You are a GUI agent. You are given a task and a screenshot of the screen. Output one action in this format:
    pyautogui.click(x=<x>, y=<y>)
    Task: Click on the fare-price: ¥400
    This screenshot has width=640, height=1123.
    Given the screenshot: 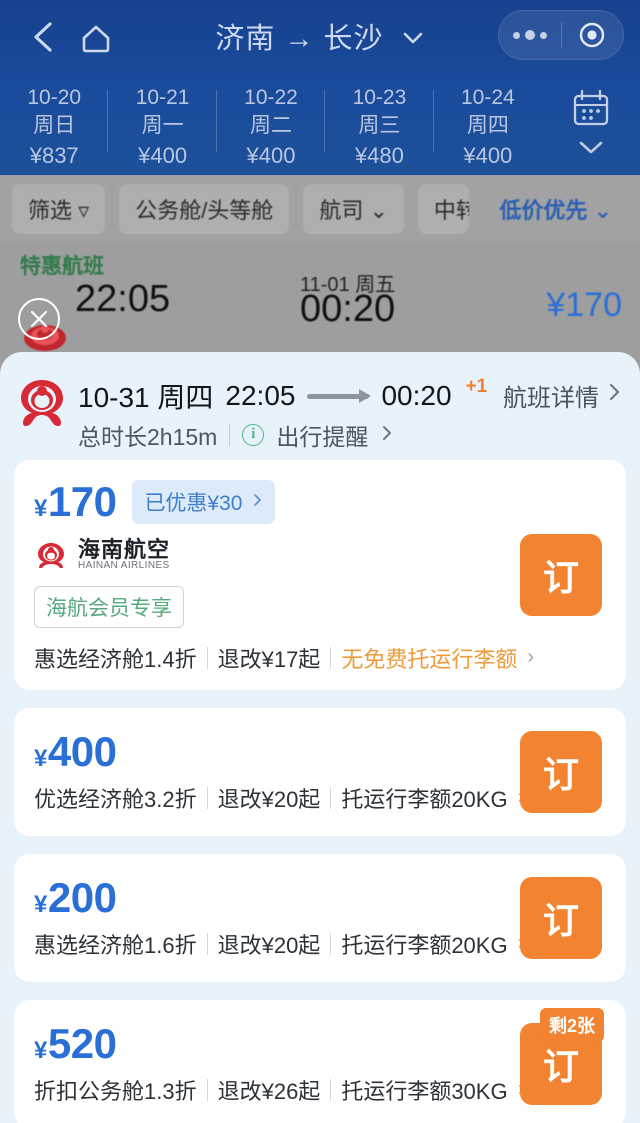 What is the action you would take?
    pyautogui.click(x=75, y=751)
    